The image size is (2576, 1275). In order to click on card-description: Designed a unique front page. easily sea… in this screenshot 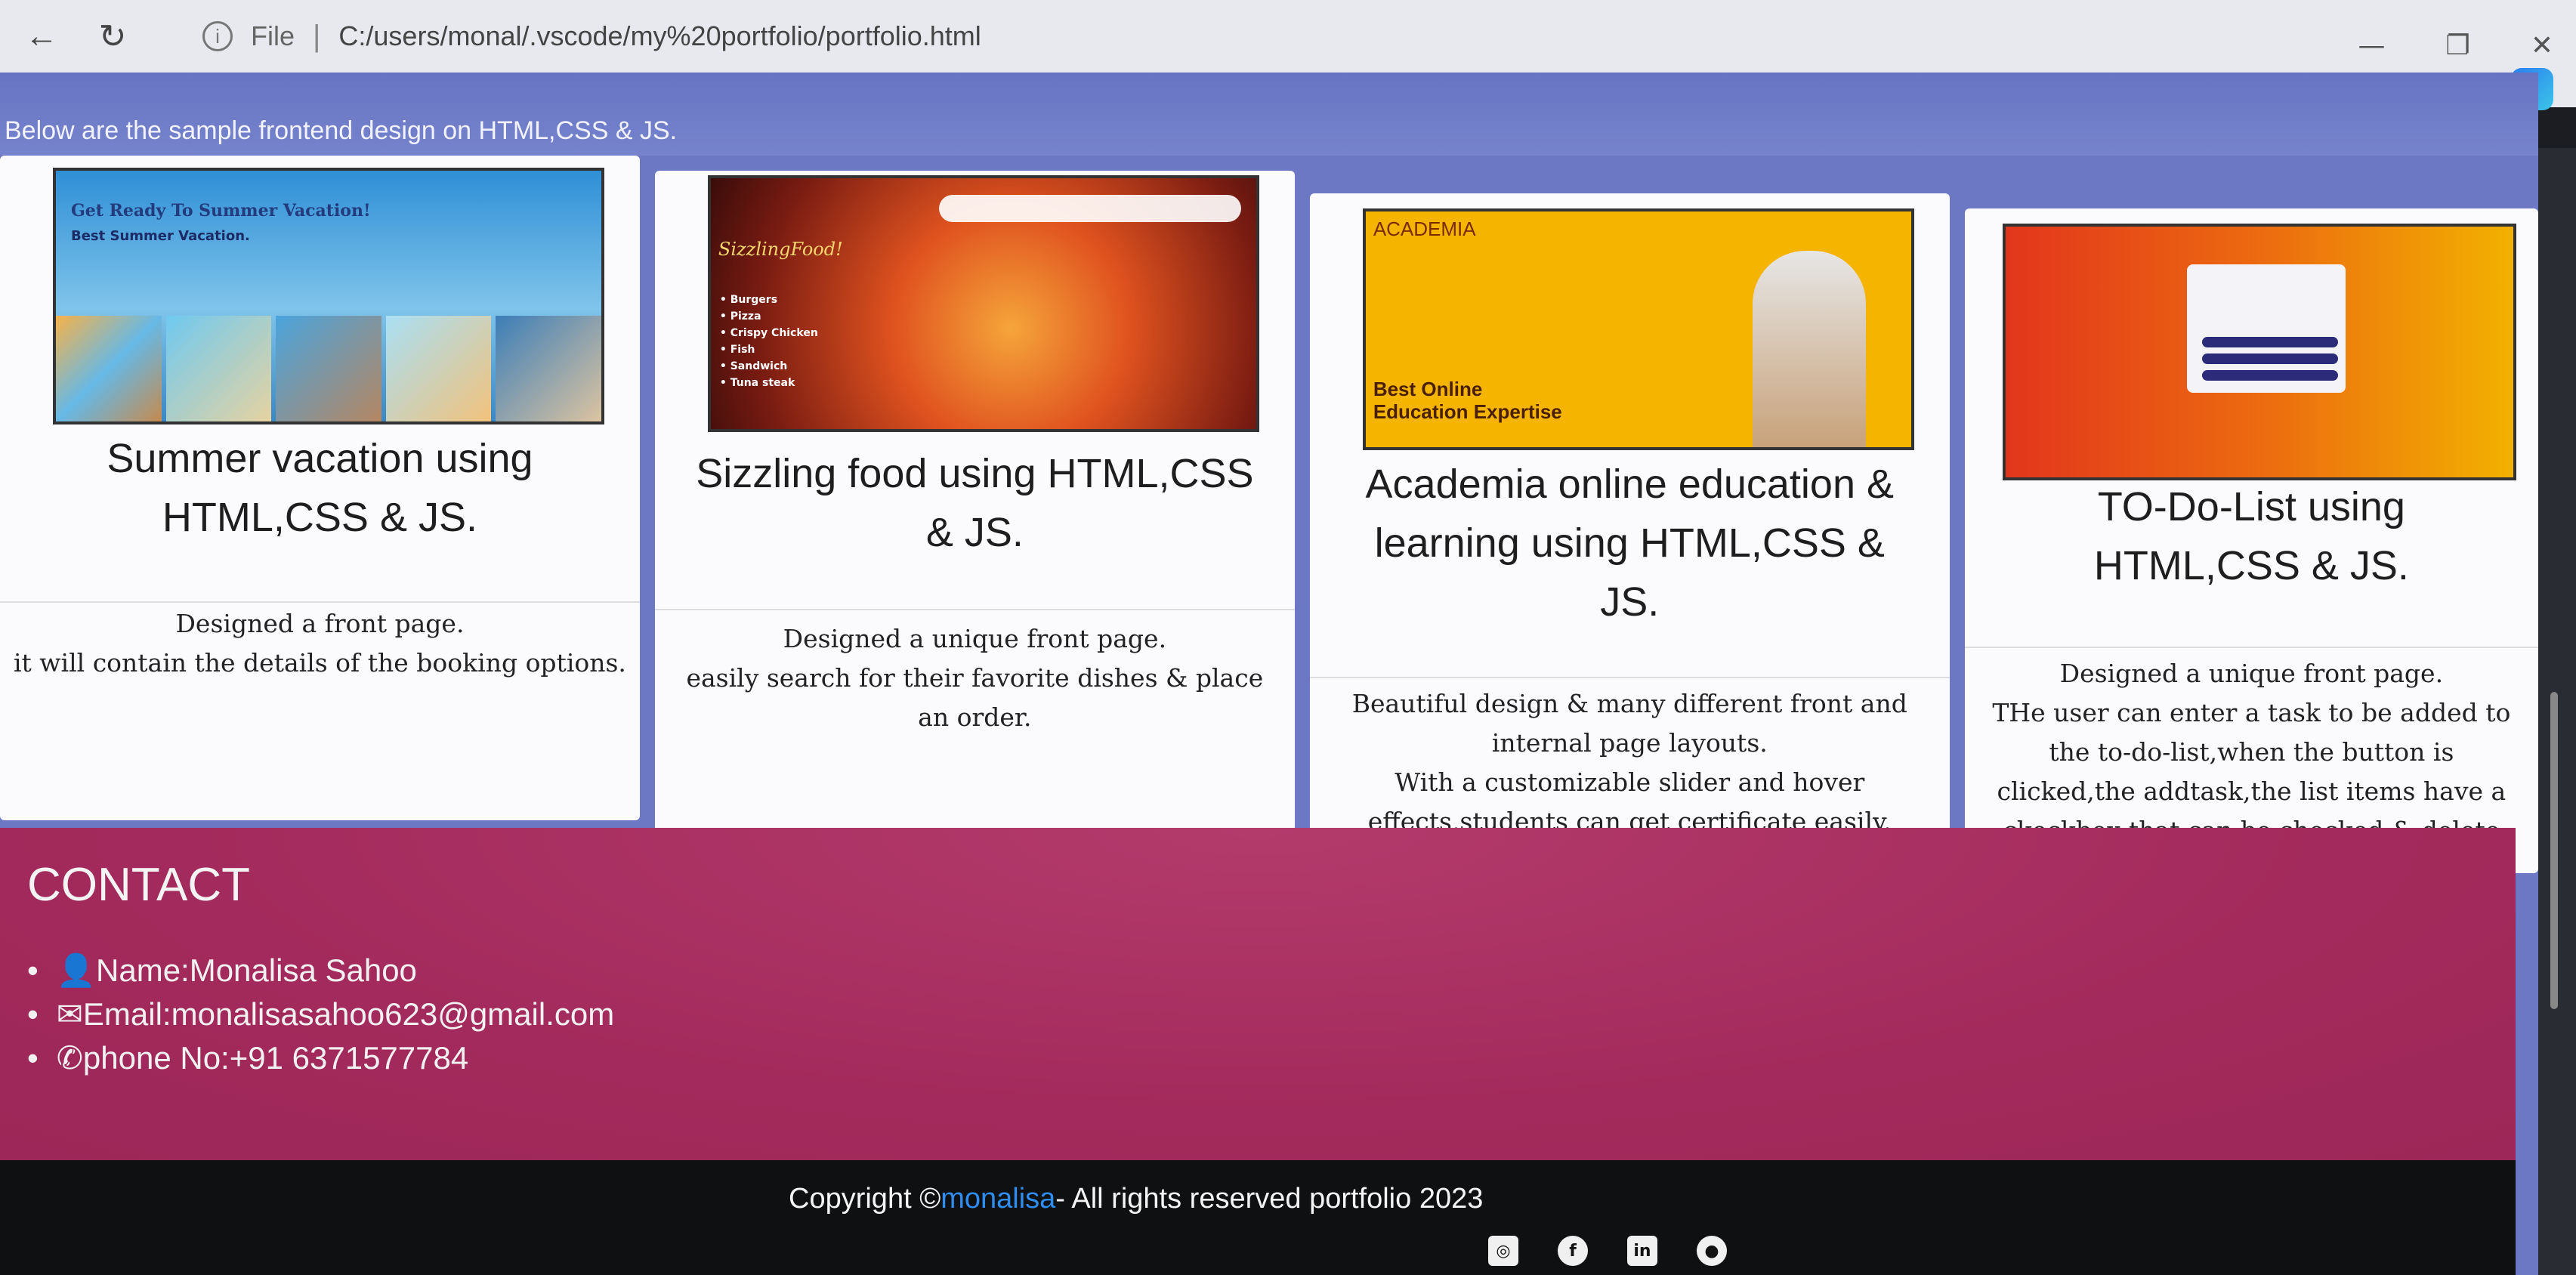, I will do `click(975, 678)`.